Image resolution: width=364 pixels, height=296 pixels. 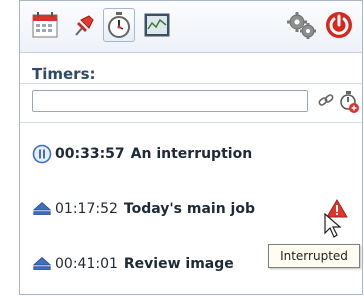 I want to click on timer-time: 01:17:52, so click(x=86, y=209).